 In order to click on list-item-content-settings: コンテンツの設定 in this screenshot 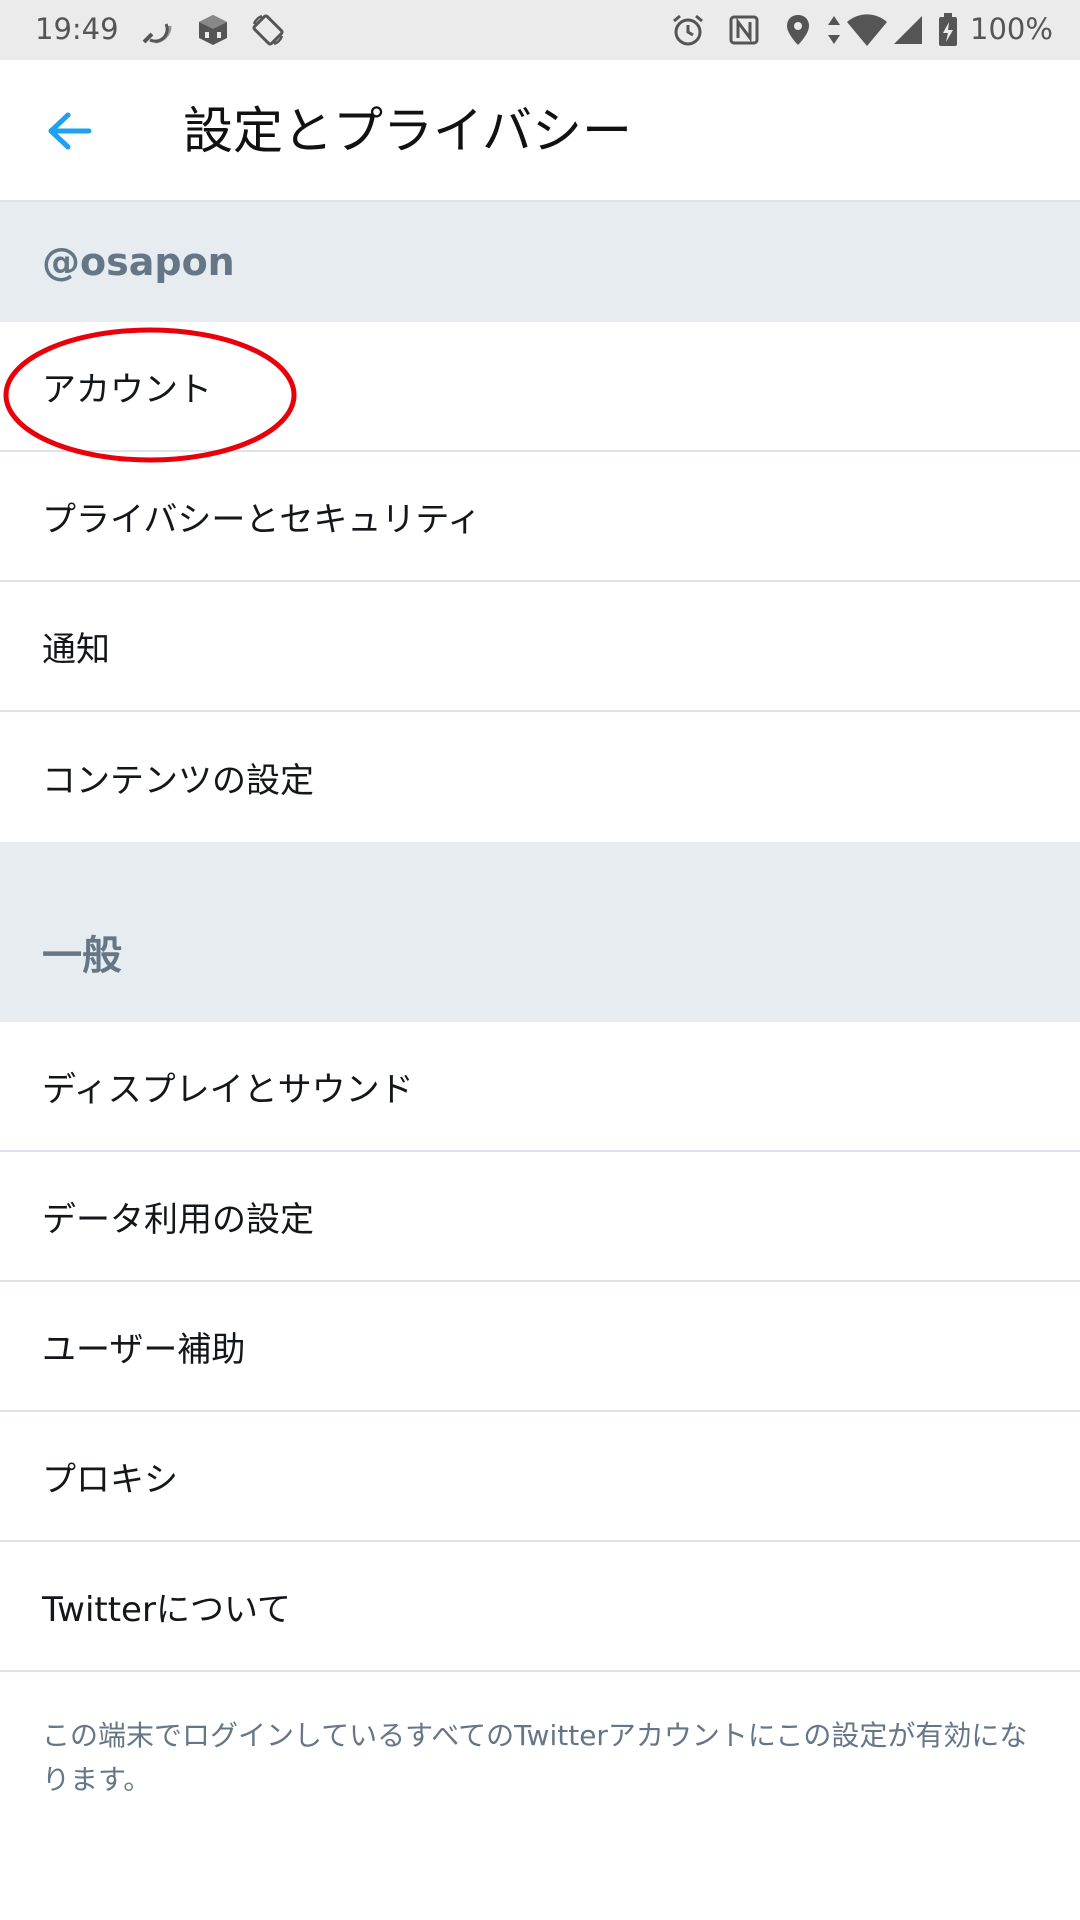, I will do `click(540, 777)`.